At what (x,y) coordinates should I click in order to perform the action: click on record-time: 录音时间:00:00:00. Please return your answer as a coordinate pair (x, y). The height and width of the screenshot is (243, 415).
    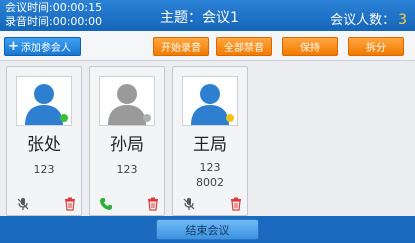
    Looking at the image, I should click on (54, 21).